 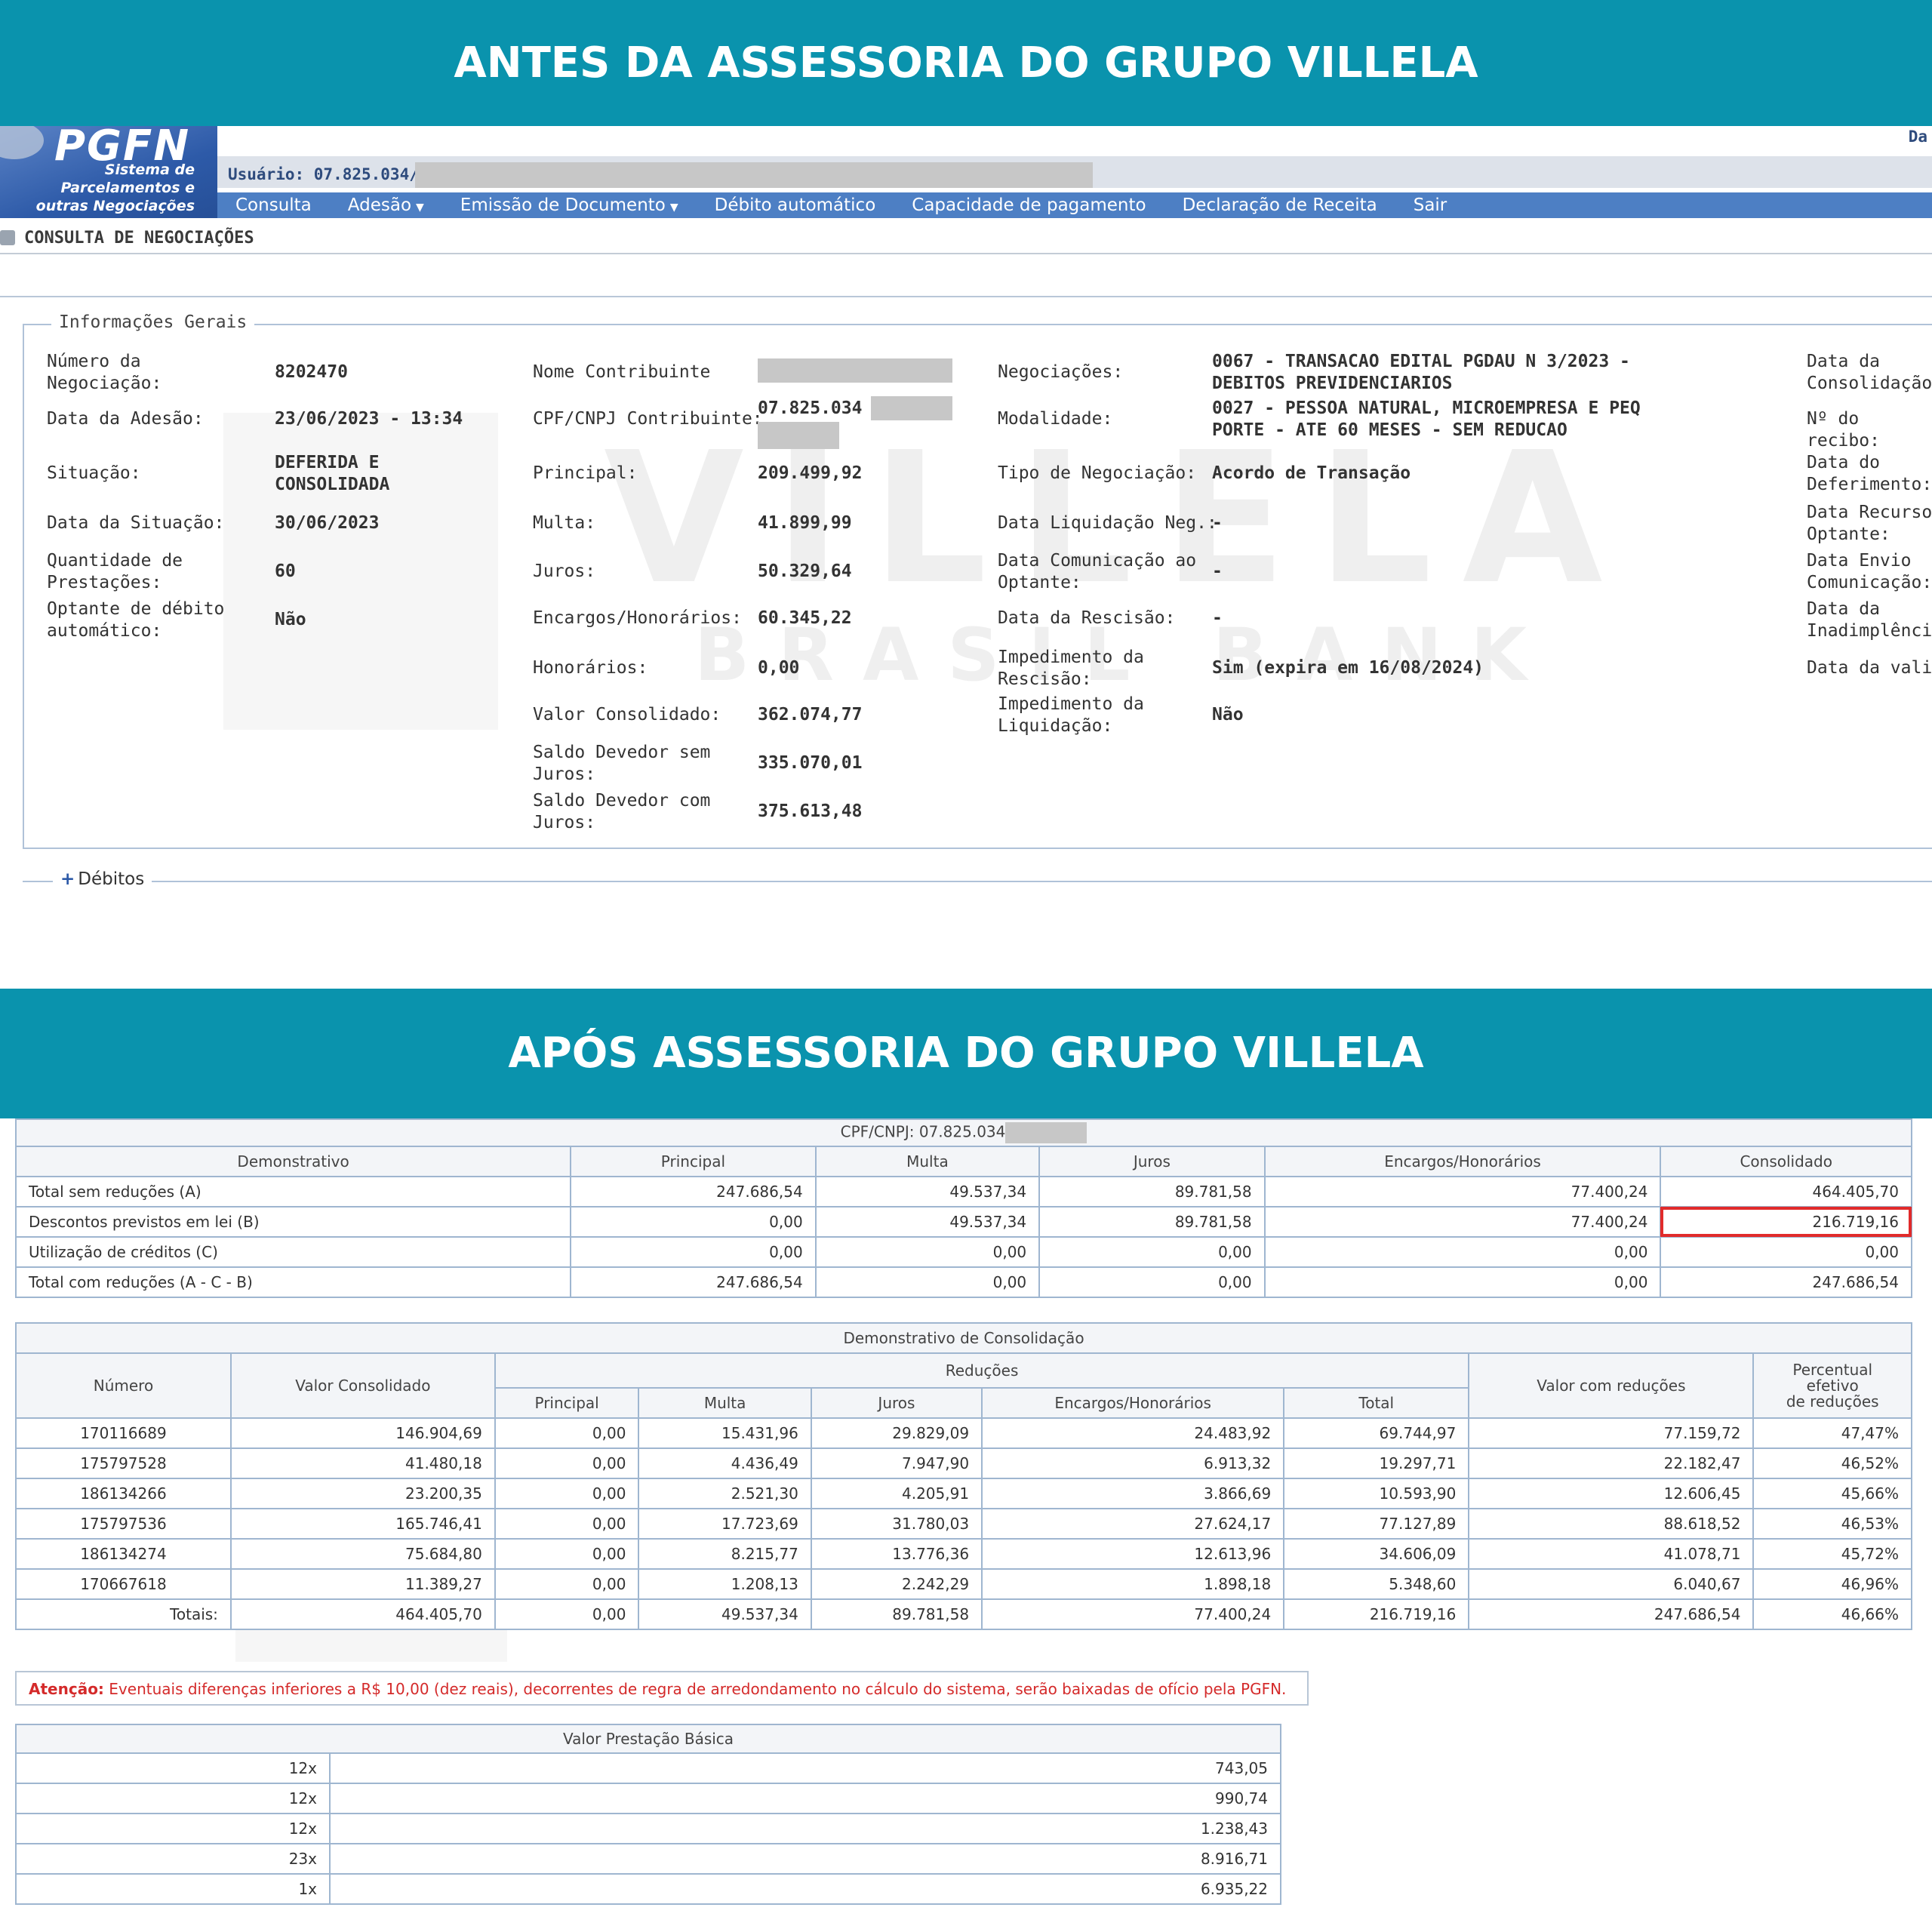 What do you see at coordinates (1279, 205) in the screenshot?
I see `menu-declaracao-receita: Declaração de Receita` at bounding box center [1279, 205].